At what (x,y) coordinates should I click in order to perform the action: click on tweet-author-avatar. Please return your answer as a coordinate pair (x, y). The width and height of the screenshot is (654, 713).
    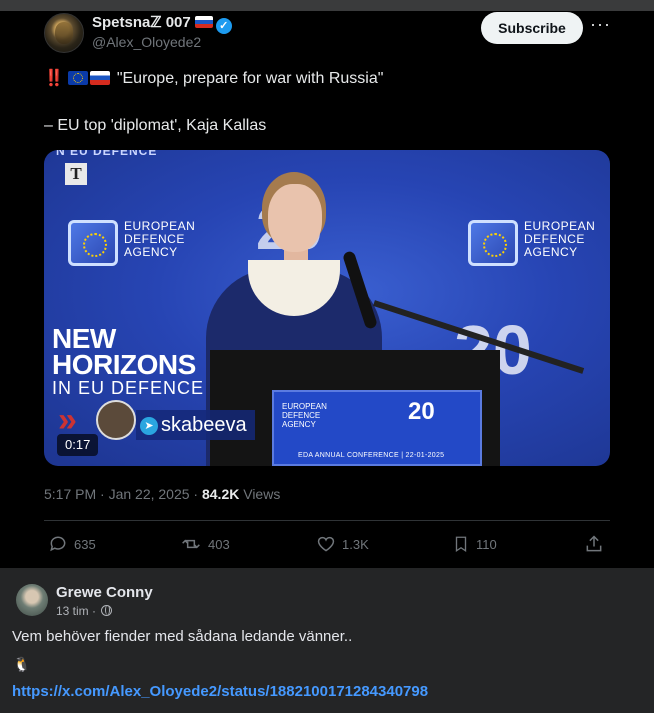
    Looking at the image, I should click on (64, 33).